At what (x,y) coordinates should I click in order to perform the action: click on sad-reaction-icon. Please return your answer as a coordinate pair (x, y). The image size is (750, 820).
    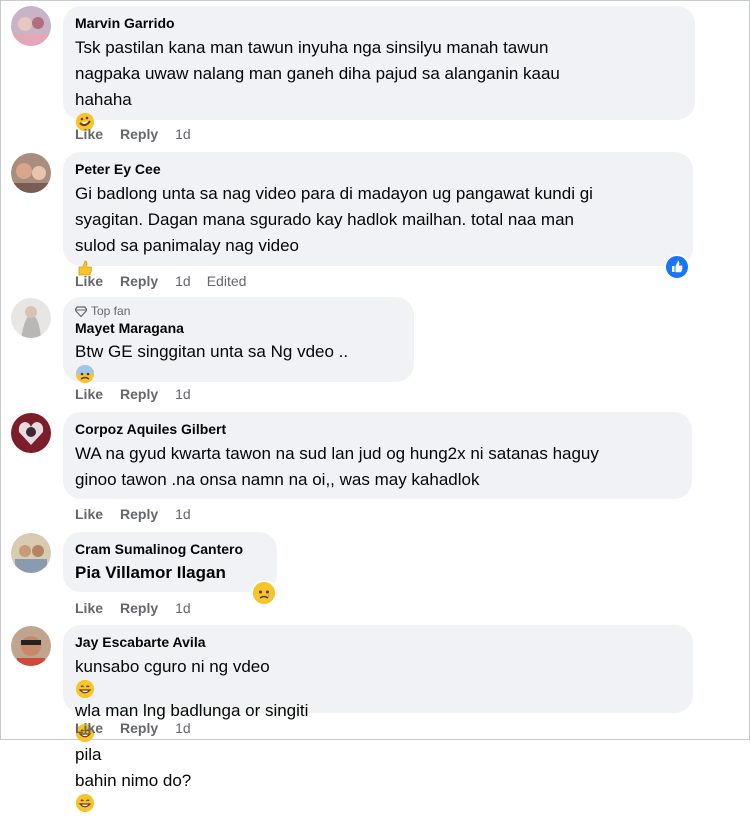
    Looking at the image, I should click on (264, 593).